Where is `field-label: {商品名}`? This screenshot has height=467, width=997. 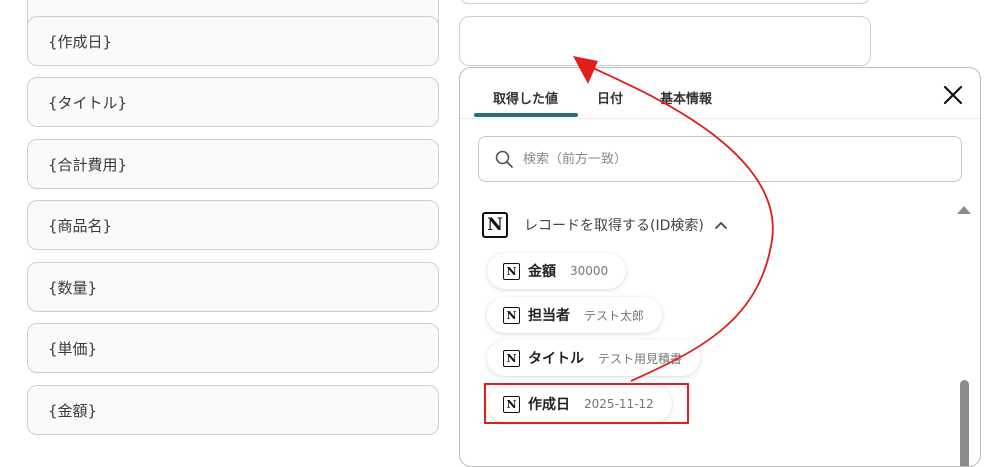 field-label: {商品名} is located at coordinates (80, 225).